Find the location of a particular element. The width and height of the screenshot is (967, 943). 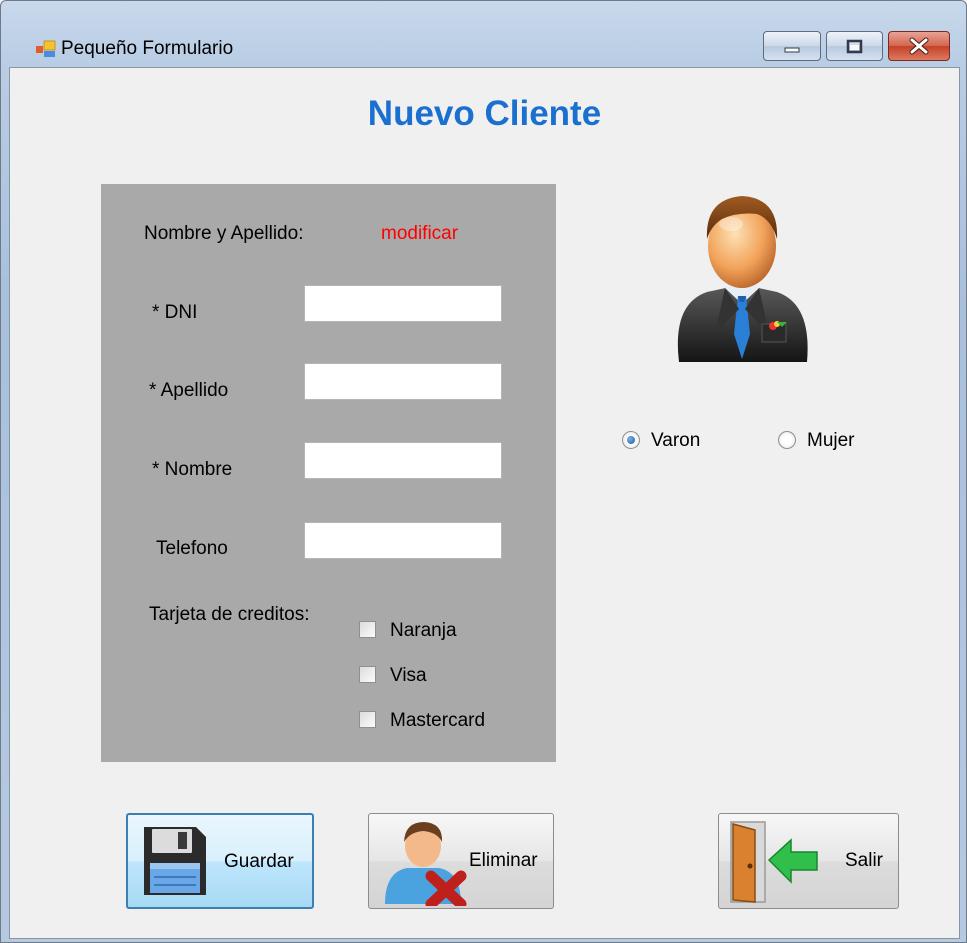

nombre-input is located at coordinates (403, 460).